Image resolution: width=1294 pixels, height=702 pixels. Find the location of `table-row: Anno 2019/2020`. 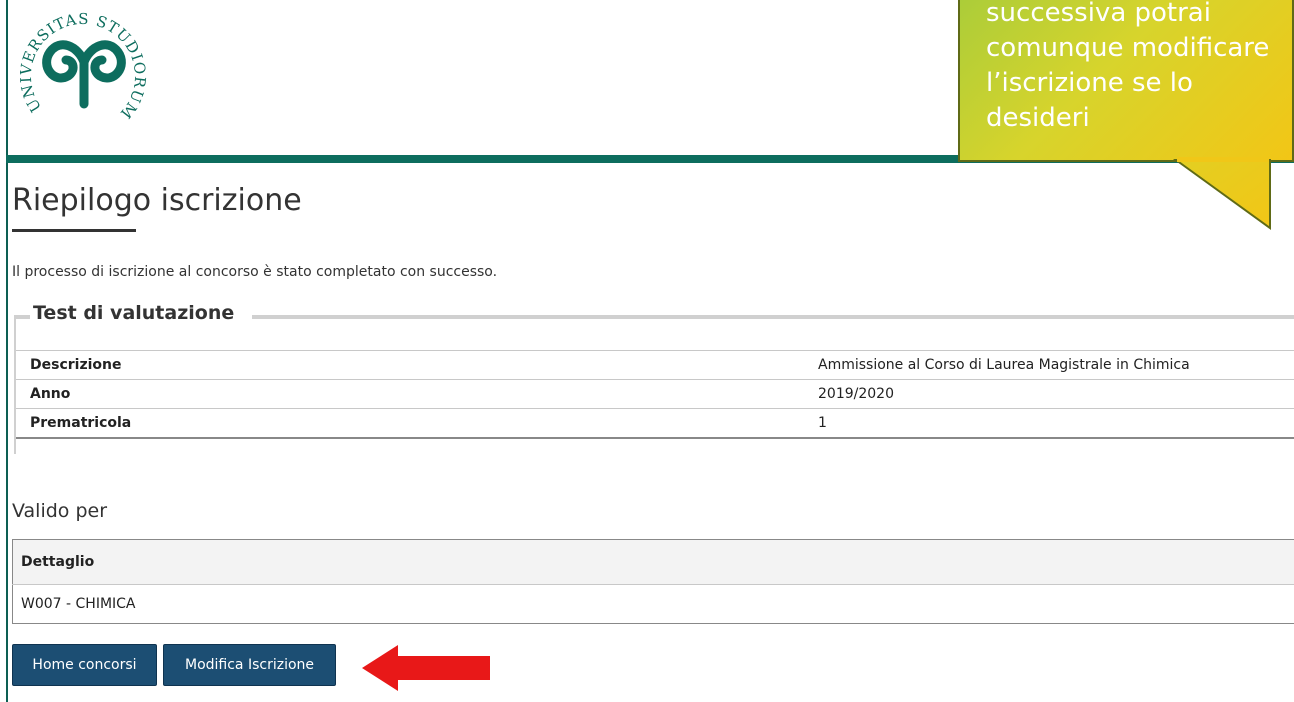

table-row: Anno 2019/2020 is located at coordinates (655, 394).